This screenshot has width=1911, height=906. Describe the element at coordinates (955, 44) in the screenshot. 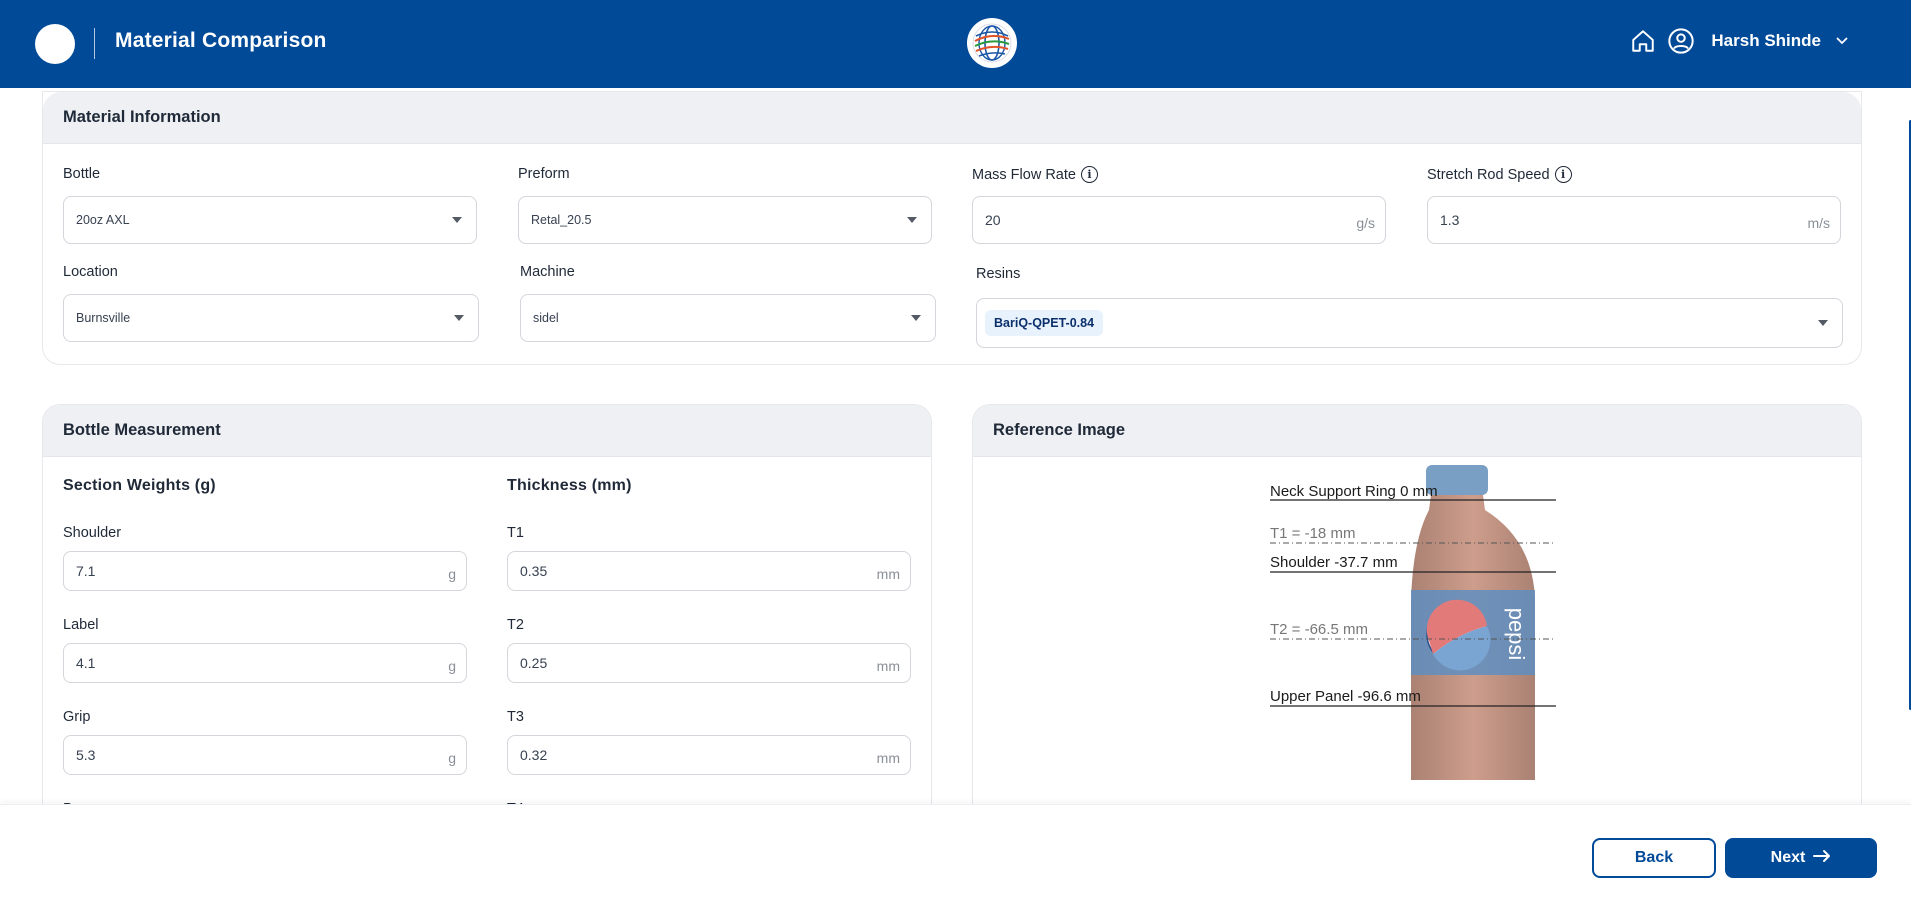

I see `top-navigation-bar: Material Comparison Harsh Shinde` at that location.